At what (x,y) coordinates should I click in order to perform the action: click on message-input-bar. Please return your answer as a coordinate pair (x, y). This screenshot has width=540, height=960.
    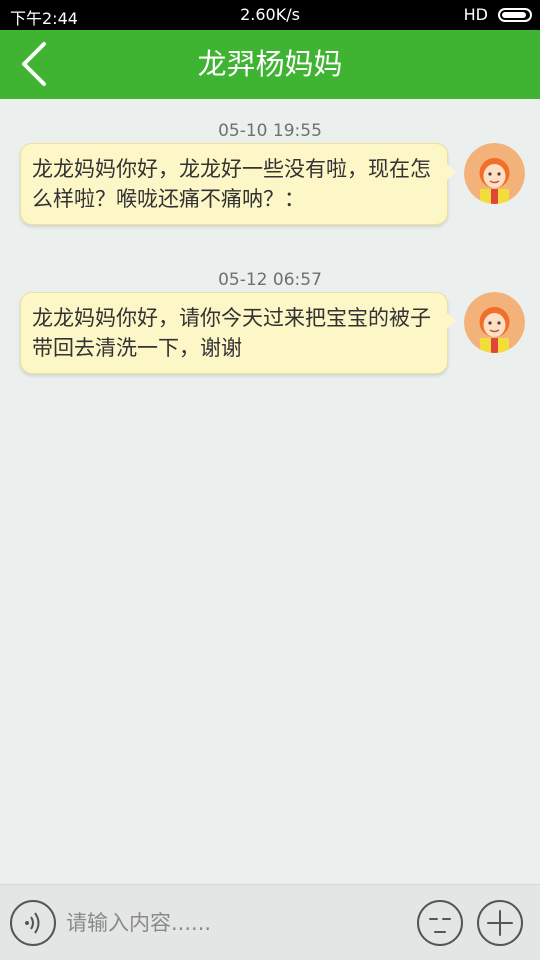
    Looking at the image, I should click on (270, 922).